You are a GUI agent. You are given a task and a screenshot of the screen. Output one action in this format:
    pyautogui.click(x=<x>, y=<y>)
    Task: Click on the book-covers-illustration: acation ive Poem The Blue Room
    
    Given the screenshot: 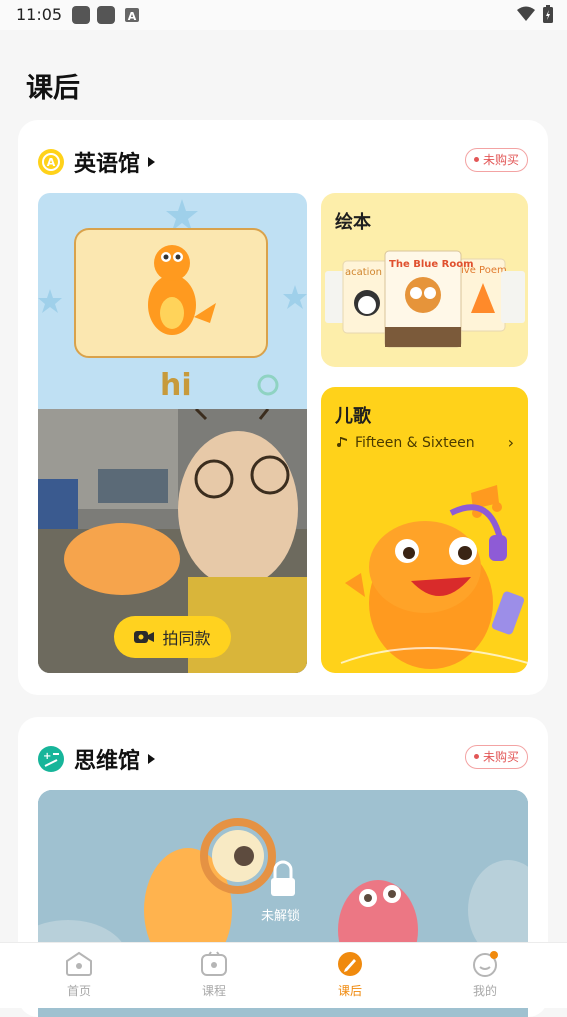 What is the action you would take?
    pyautogui.click(x=425, y=299)
    